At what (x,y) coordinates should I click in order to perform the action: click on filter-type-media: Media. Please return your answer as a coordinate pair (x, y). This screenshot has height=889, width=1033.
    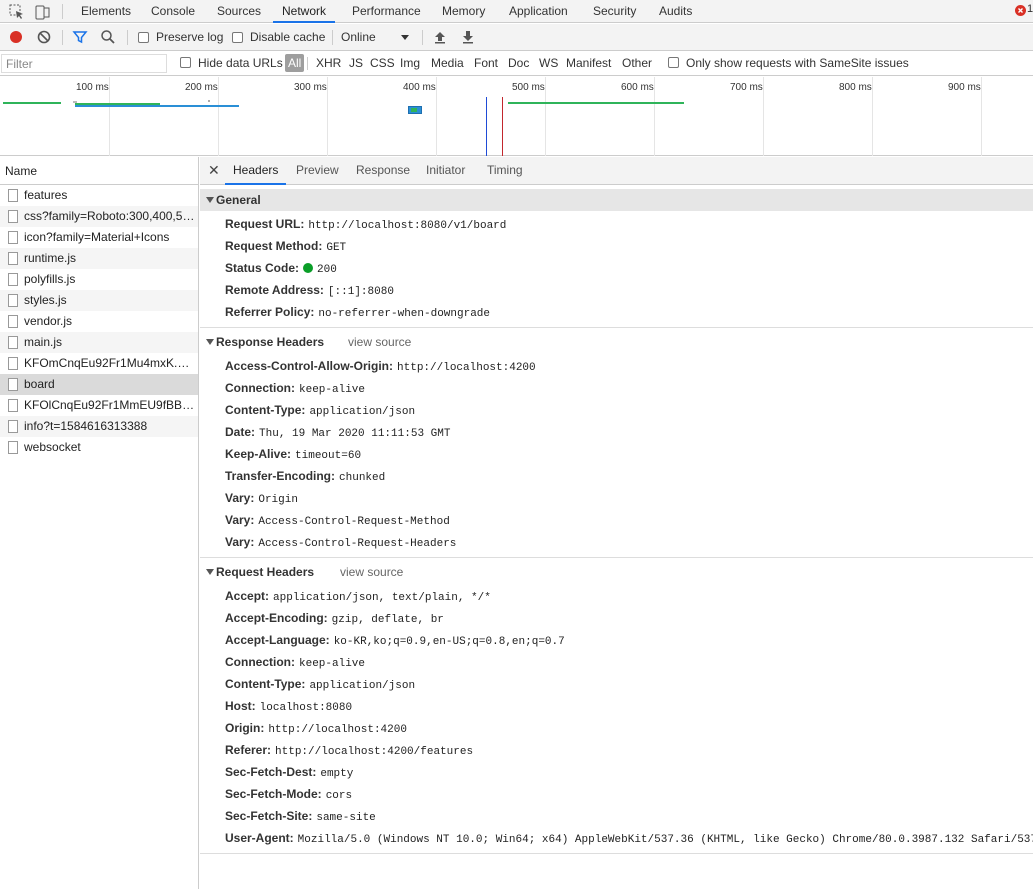
    Looking at the image, I should click on (447, 63).